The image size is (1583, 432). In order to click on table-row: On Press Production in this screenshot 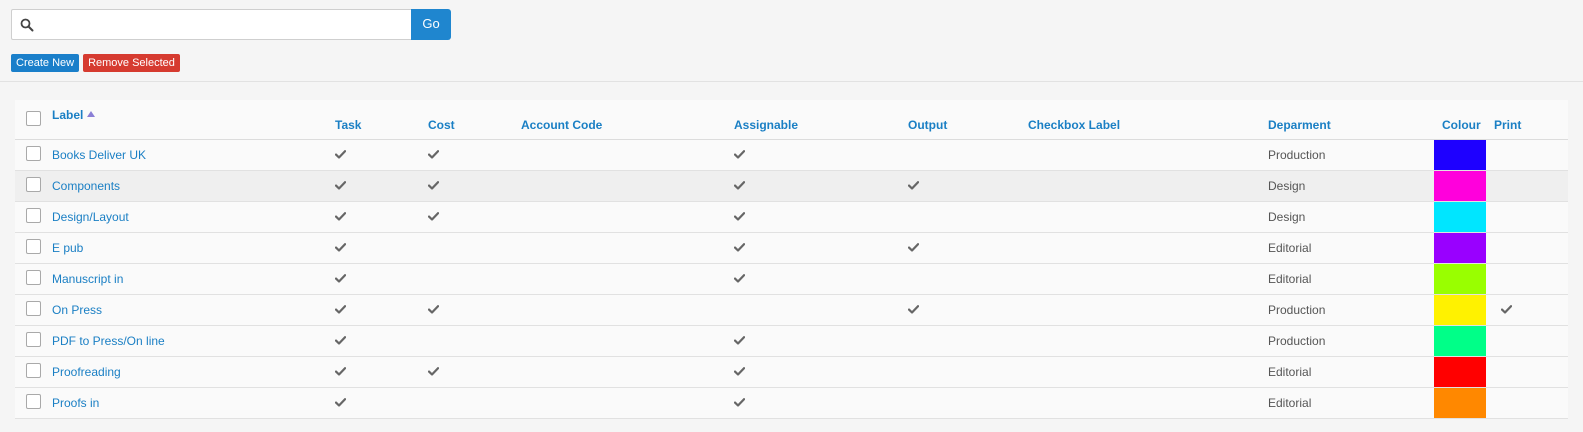, I will do `click(791, 310)`.